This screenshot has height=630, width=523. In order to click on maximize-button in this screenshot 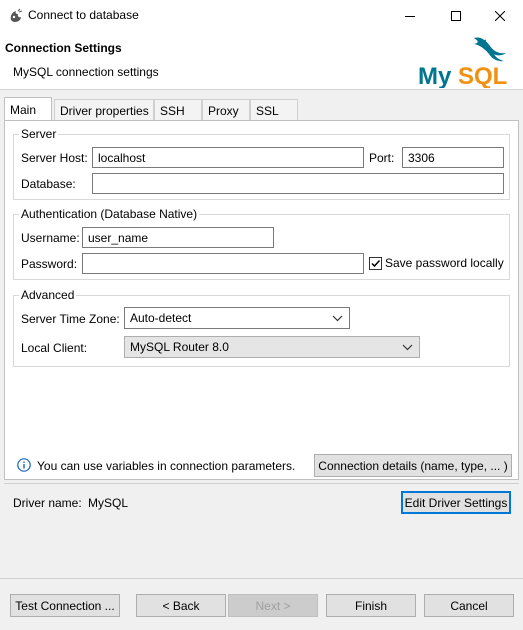, I will do `click(456, 15)`.